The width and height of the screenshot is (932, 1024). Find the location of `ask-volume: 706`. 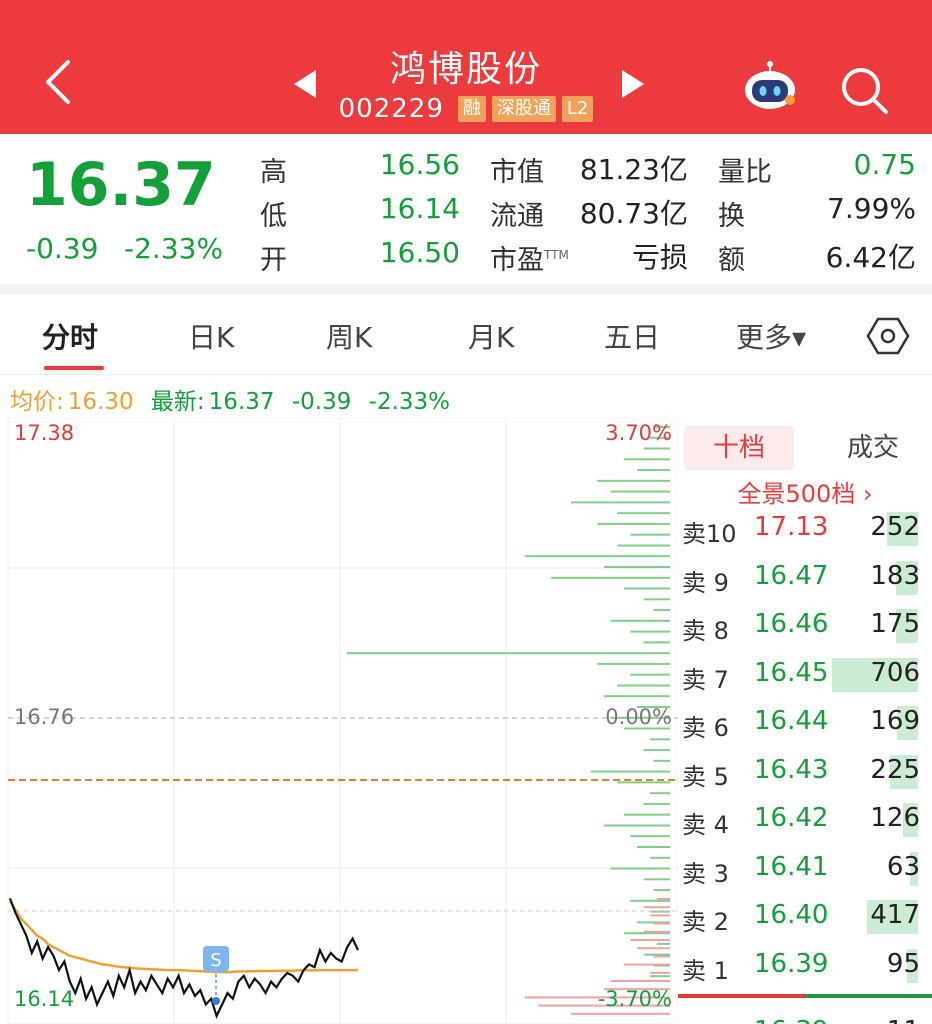

ask-volume: 706 is located at coordinates (895, 672).